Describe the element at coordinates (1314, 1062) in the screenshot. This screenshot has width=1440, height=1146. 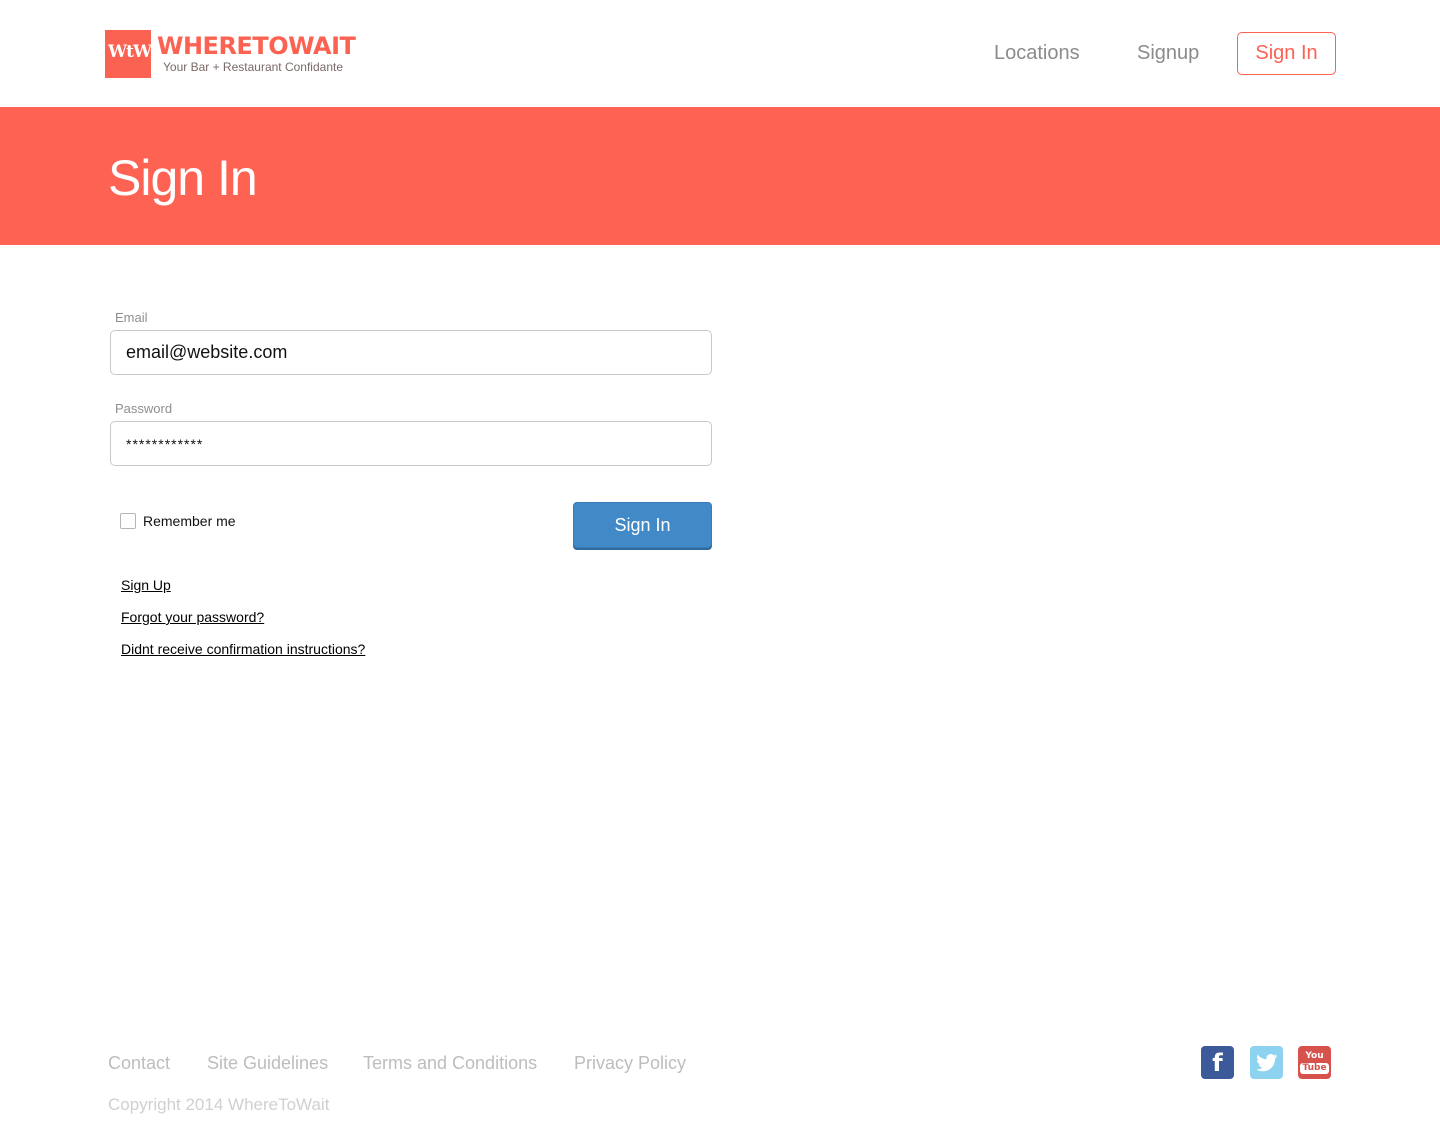
I see `youtube-icon: You Tube` at that location.